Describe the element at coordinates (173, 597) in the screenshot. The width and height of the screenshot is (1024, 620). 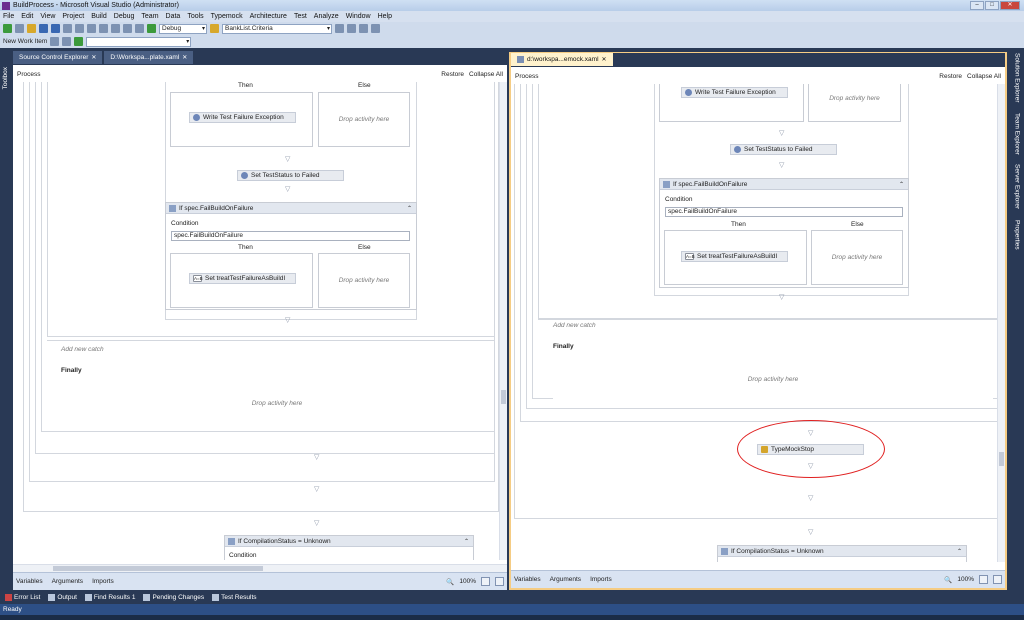
I see `tab-pending-changes: Pending Changes` at that location.